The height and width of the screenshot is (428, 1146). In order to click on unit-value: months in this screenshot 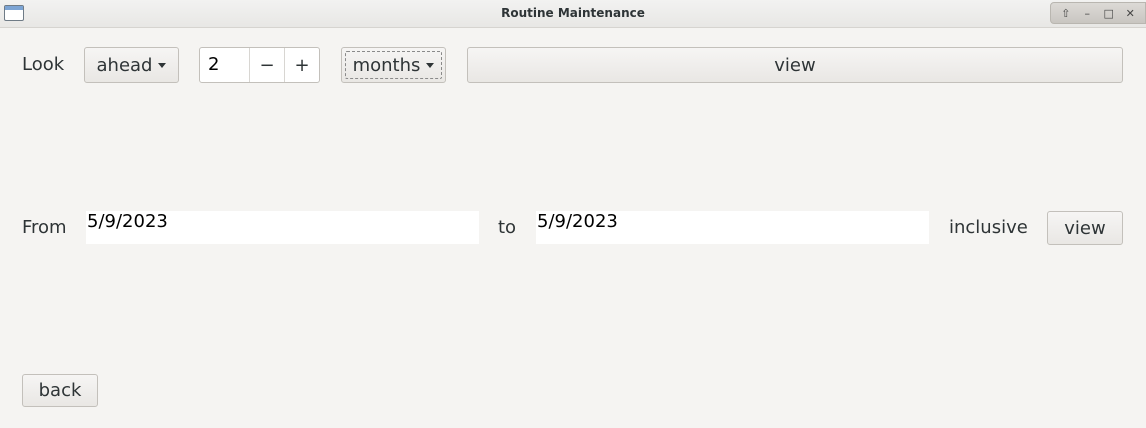, I will do `click(386, 65)`.